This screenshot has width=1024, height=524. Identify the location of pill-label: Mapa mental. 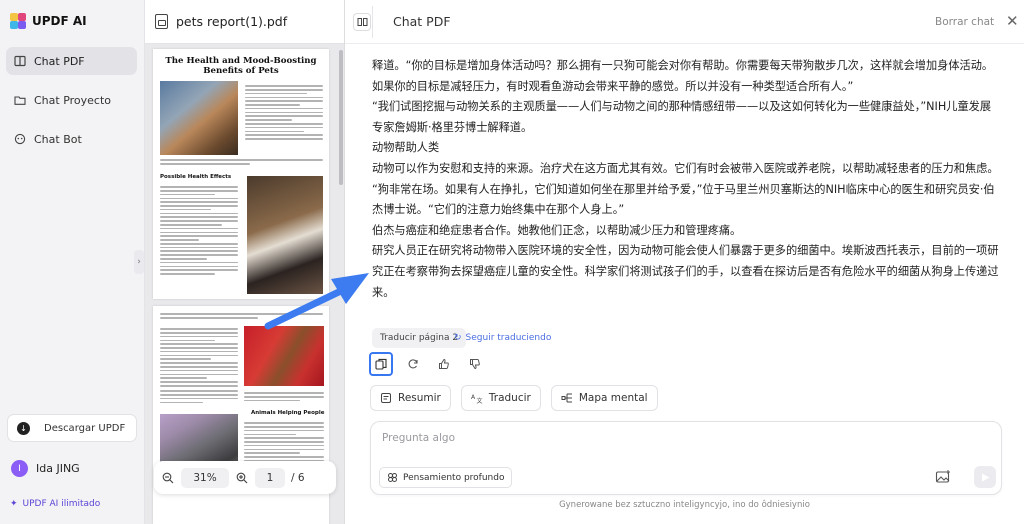
(613, 398).